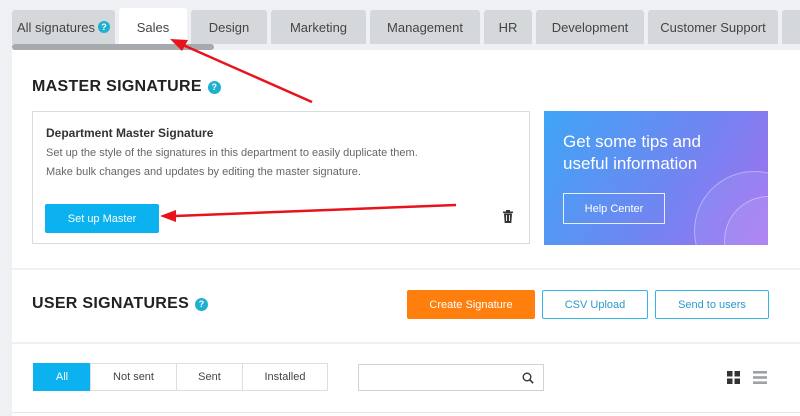 The width and height of the screenshot is (800, 416). I want to click on tab-label: Development, so click(590, 27).